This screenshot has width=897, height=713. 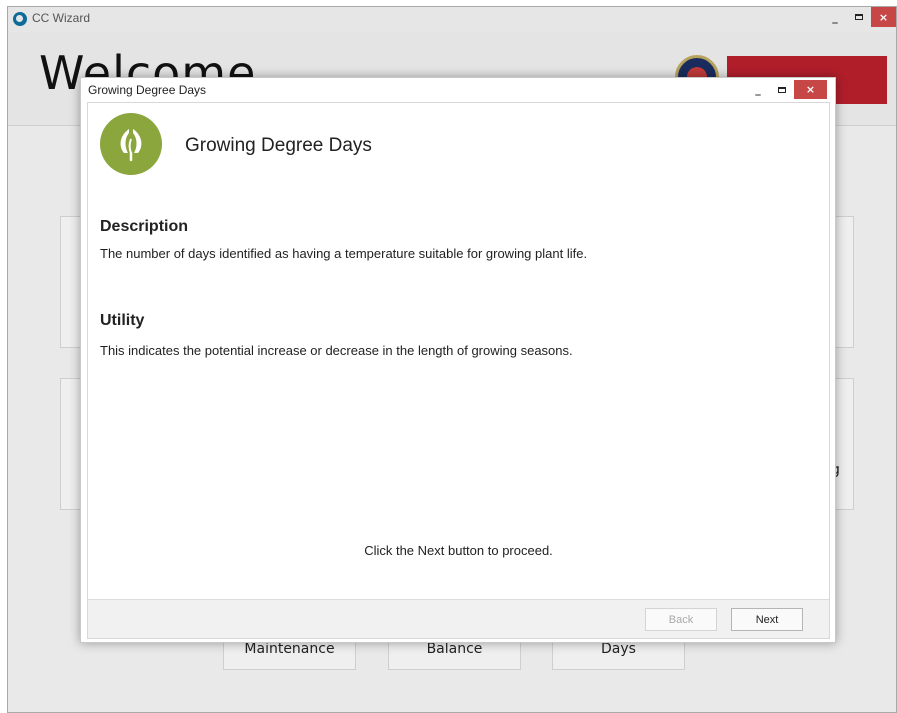 What do you see at coordinates (767, 619) in the screenshot?
I see `next-button: Next` at bounding box center [767, 619].